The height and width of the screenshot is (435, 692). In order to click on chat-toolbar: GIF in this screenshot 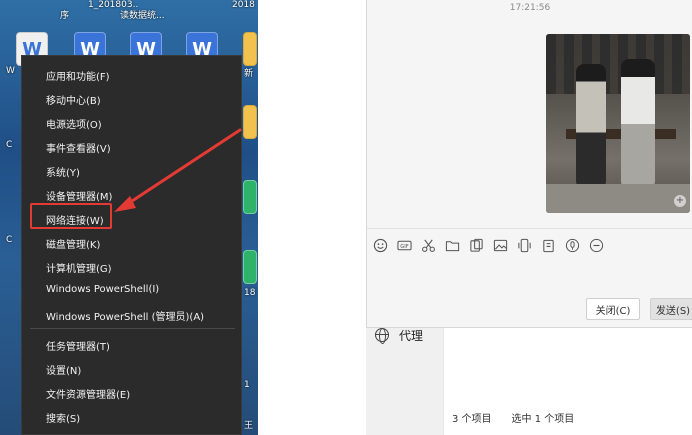, I will do `click(488, 245)`.